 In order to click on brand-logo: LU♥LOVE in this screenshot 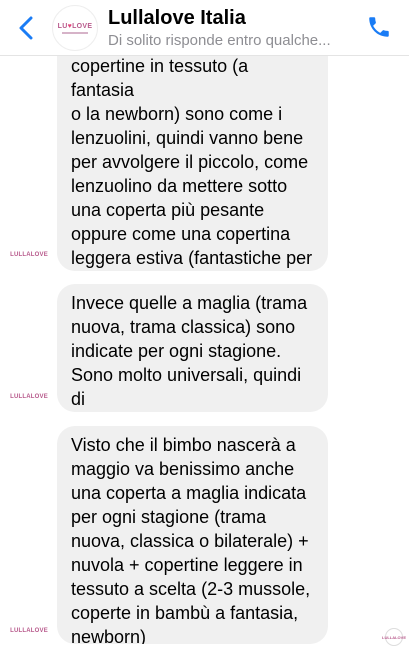, I will do `click(75, 26)`.